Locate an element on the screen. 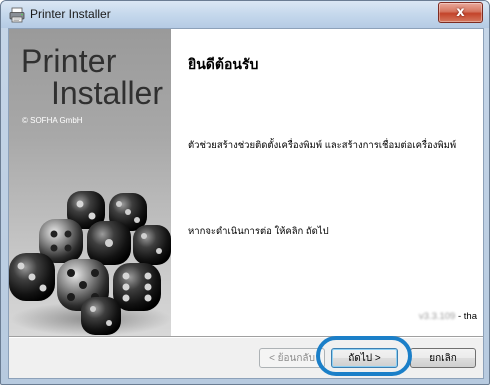 Image resolution: width=490 pixels, height=385 pixels. next-button: ถัดไป > is located at coordinates (364, 358).